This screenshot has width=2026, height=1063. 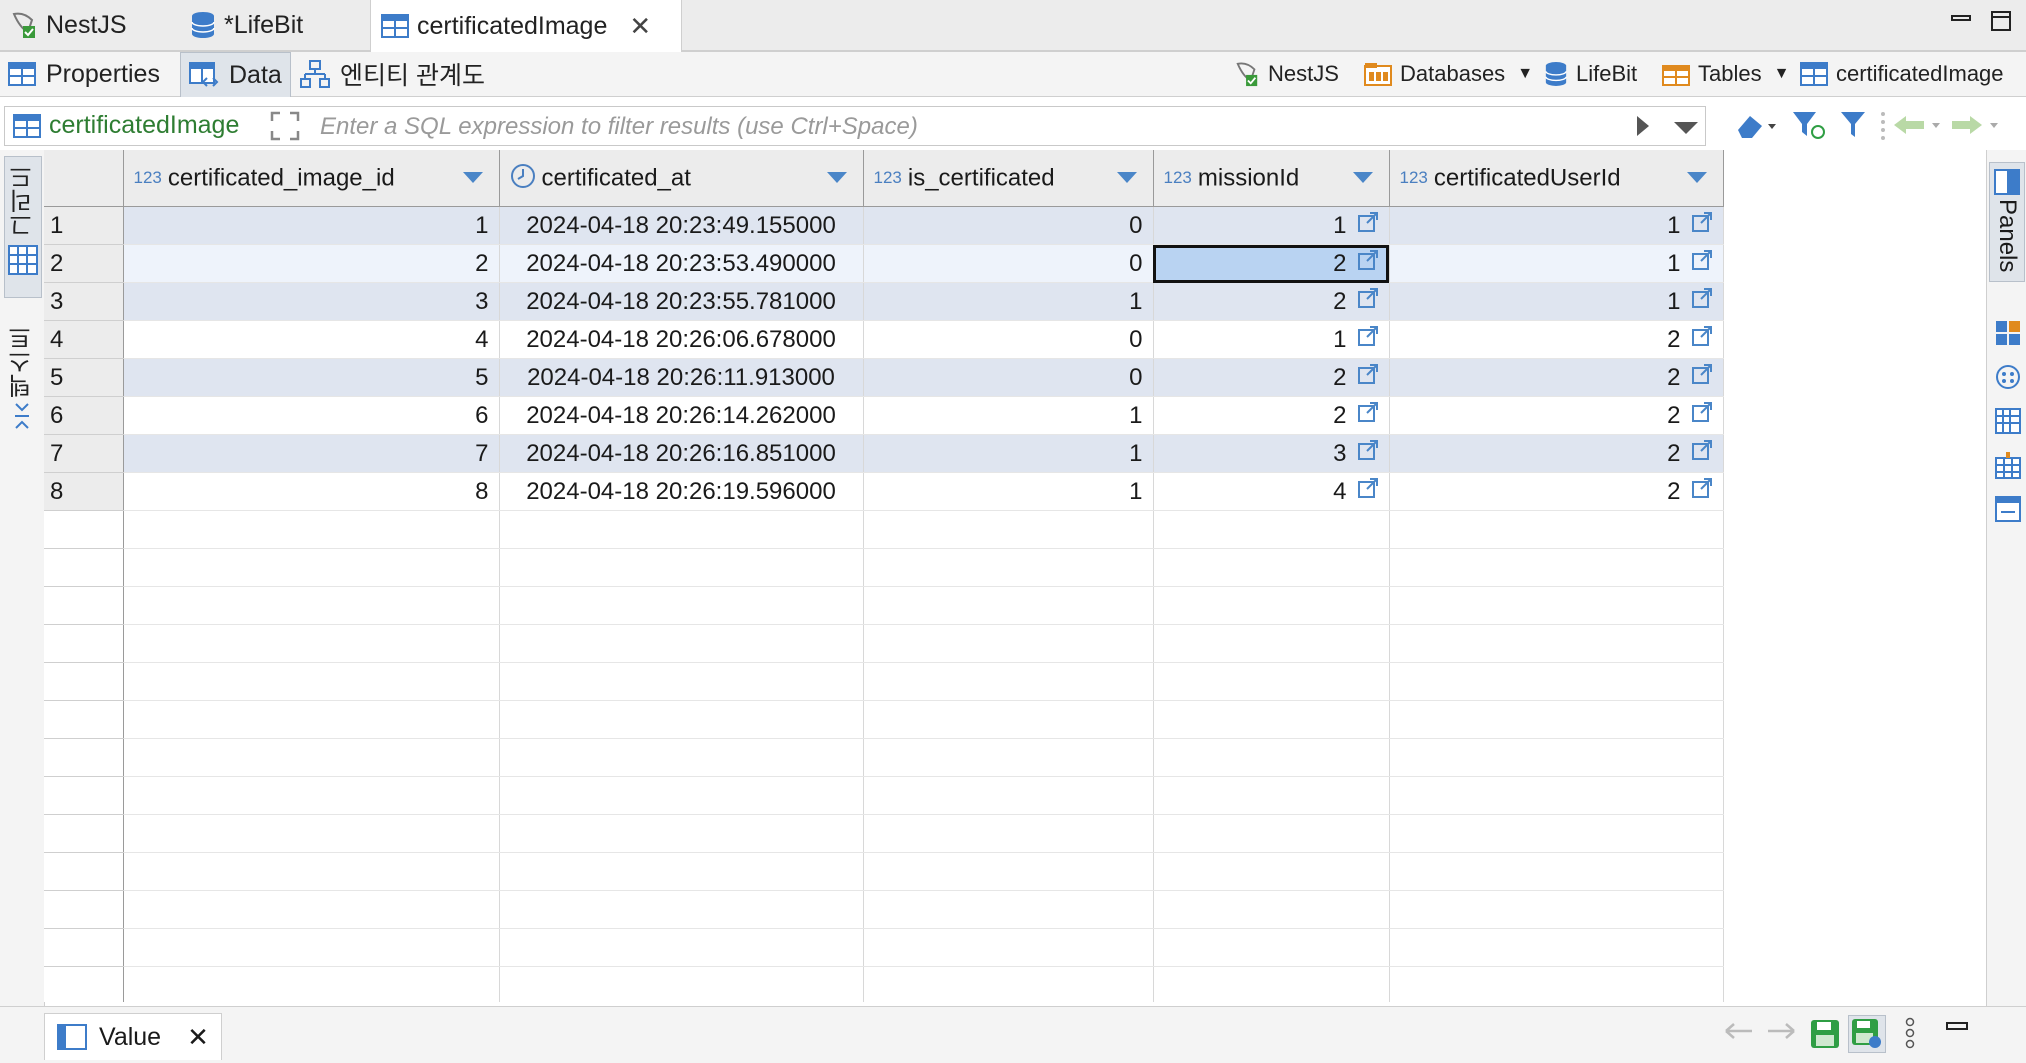 What do you see at coordinates (681, 377) in the screenshot?
I see `cell-certificated-at: 2024-04-18 20:26:11.913000` at bounding box center [681, 377].